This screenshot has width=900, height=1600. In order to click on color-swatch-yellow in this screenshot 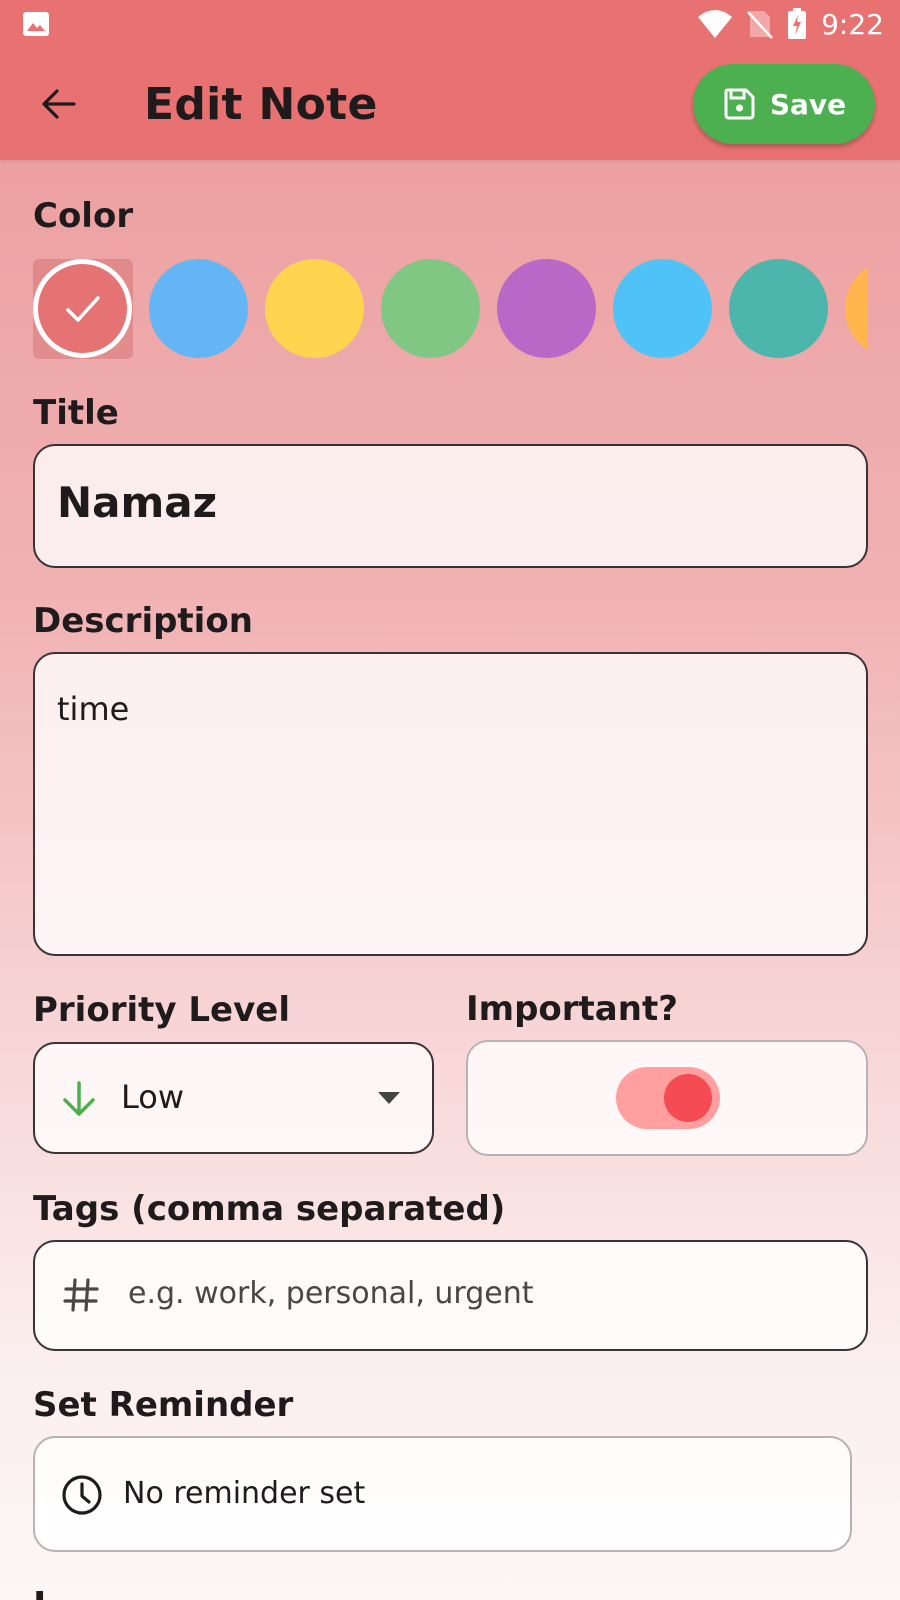, I will do `click(314, 308)`.